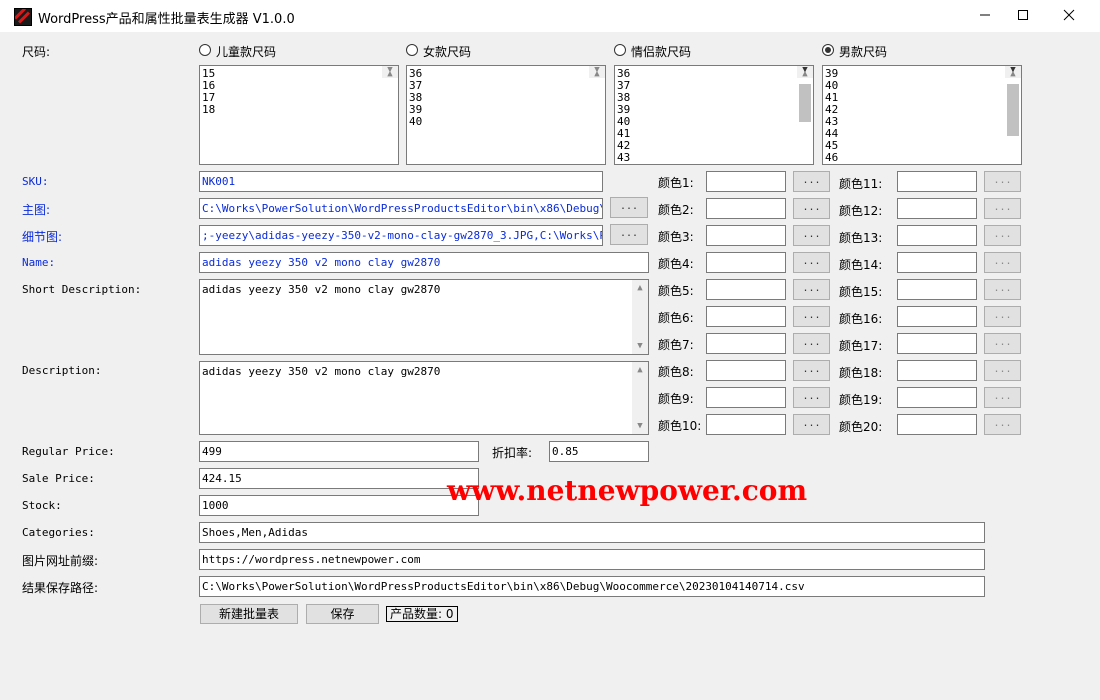 Image resolution: width=1100 pixels, height=700 pixels. What do you see at coordinates (300, 86) in the screenshot?
I see `list-item: 16` at bounding box center [300, 86].